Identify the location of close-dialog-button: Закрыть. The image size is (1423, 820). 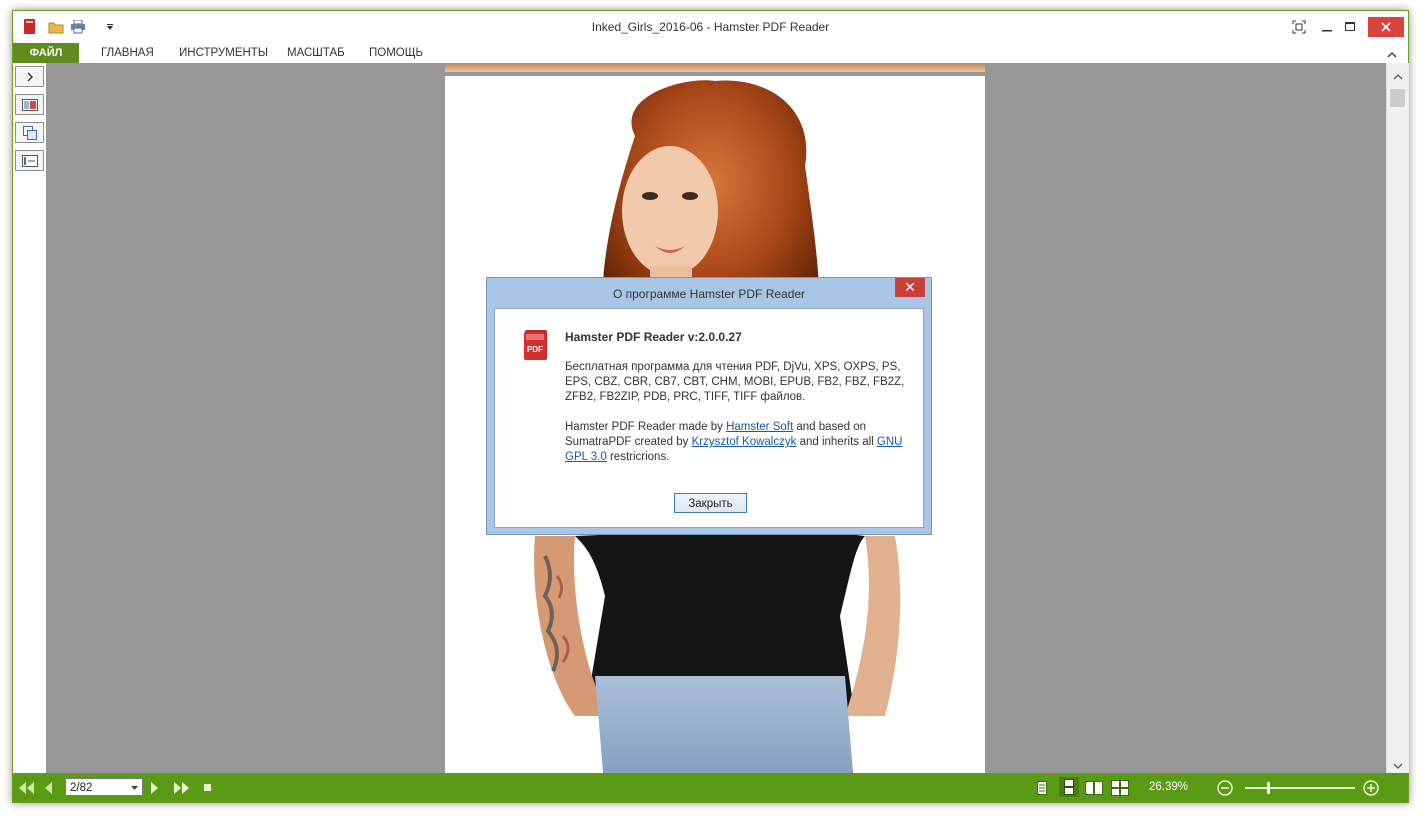
(710, 503).